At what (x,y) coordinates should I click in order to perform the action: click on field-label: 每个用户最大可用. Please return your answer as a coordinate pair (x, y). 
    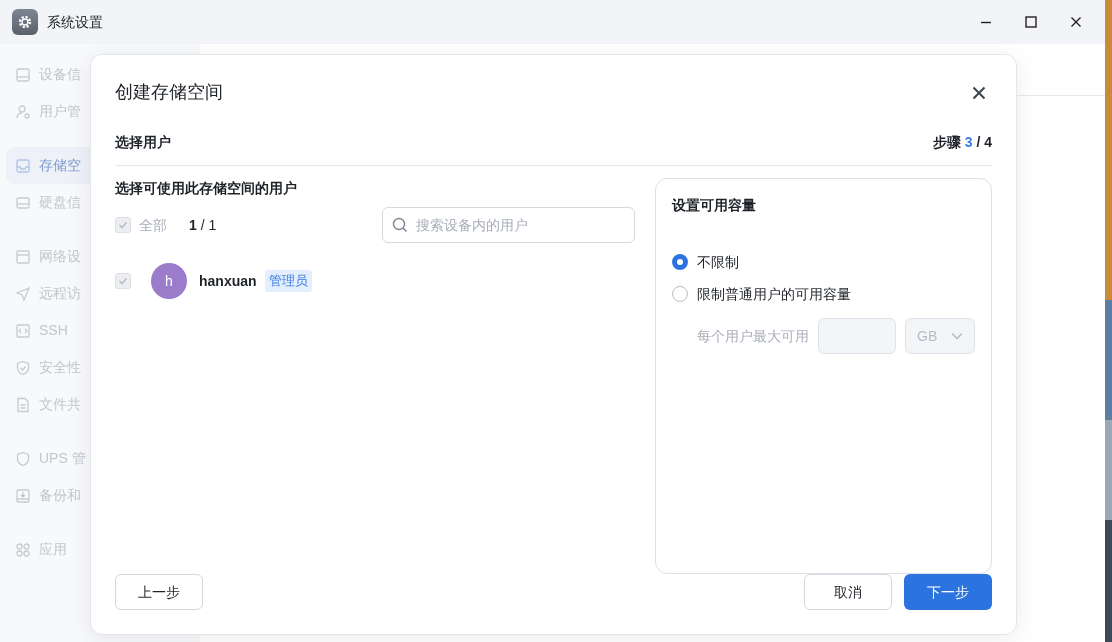
    Looking at the image, I should click on (753, 336).